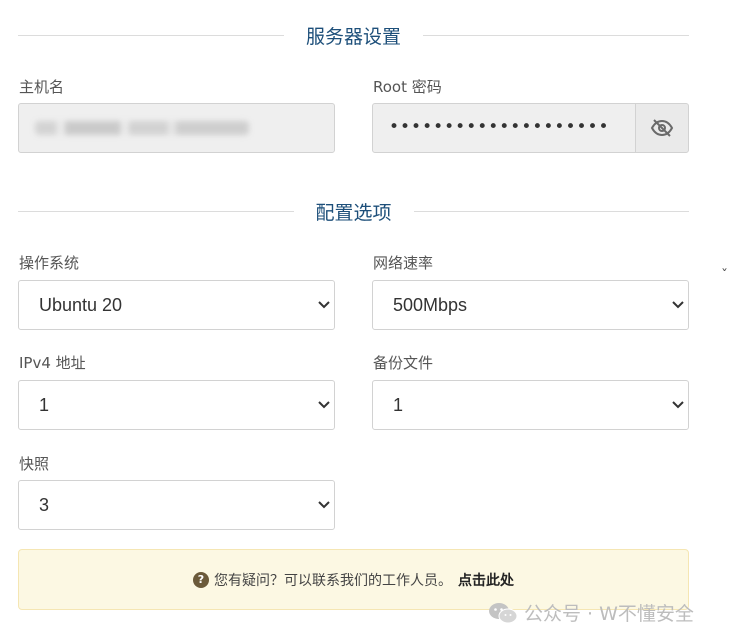  What do you see at coordinates (530, 305) in the screenshot?
I see `speed-select: 500Mbps` at bounding box center [530, 305].